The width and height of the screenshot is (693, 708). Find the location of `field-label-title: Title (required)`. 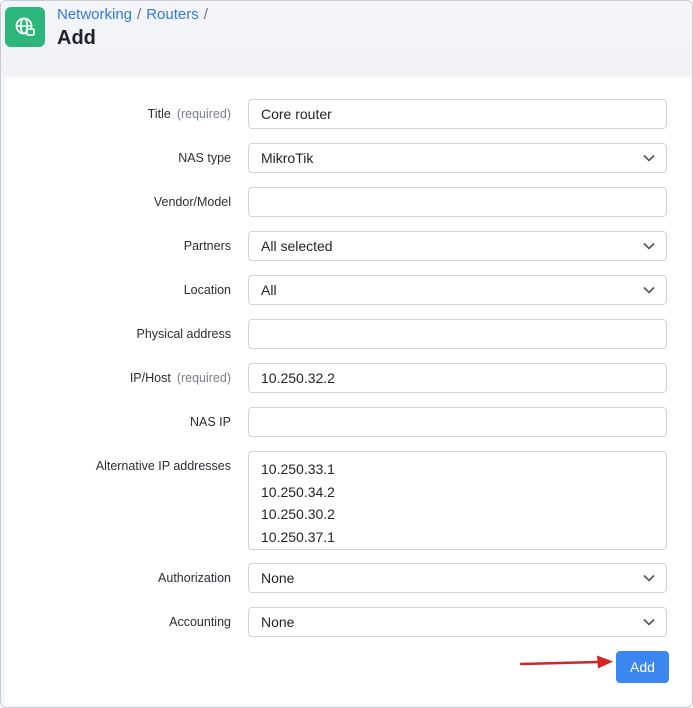

field-label-title: Title (required) is located at coordinates (189, 114).